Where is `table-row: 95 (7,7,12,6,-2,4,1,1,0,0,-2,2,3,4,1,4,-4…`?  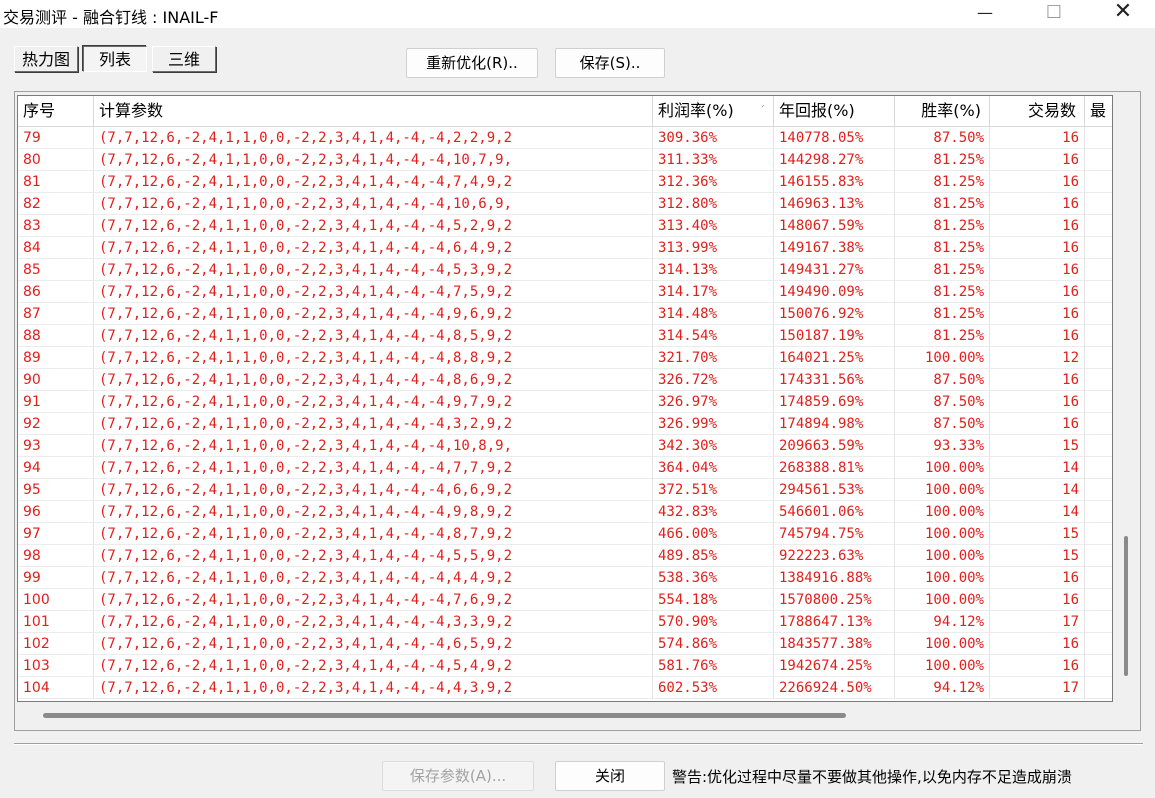 table-row: 95 (7,7,12,6,-2,4,1,1,0,0,-2,2,3,4,1,4,-4… is located at coordinates (565, 490).